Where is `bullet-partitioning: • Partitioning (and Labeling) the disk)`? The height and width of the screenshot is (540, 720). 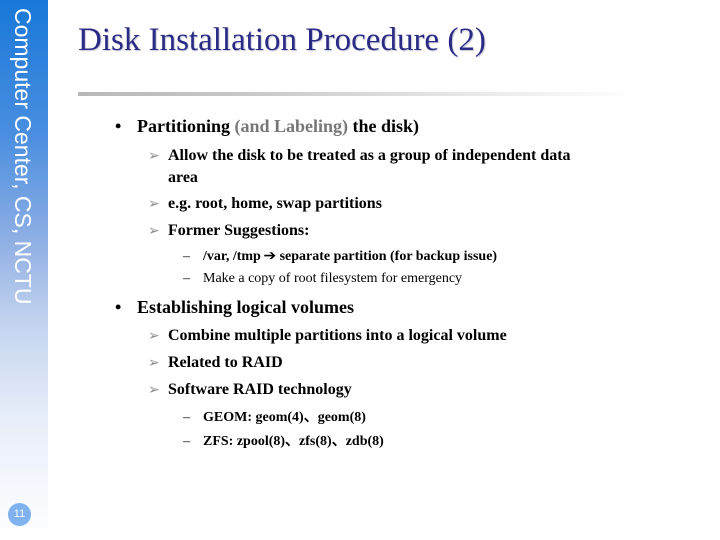 bullet-partitioning: • Partitioning (and Labeling) the disk) is located at coordinates (267, 126).